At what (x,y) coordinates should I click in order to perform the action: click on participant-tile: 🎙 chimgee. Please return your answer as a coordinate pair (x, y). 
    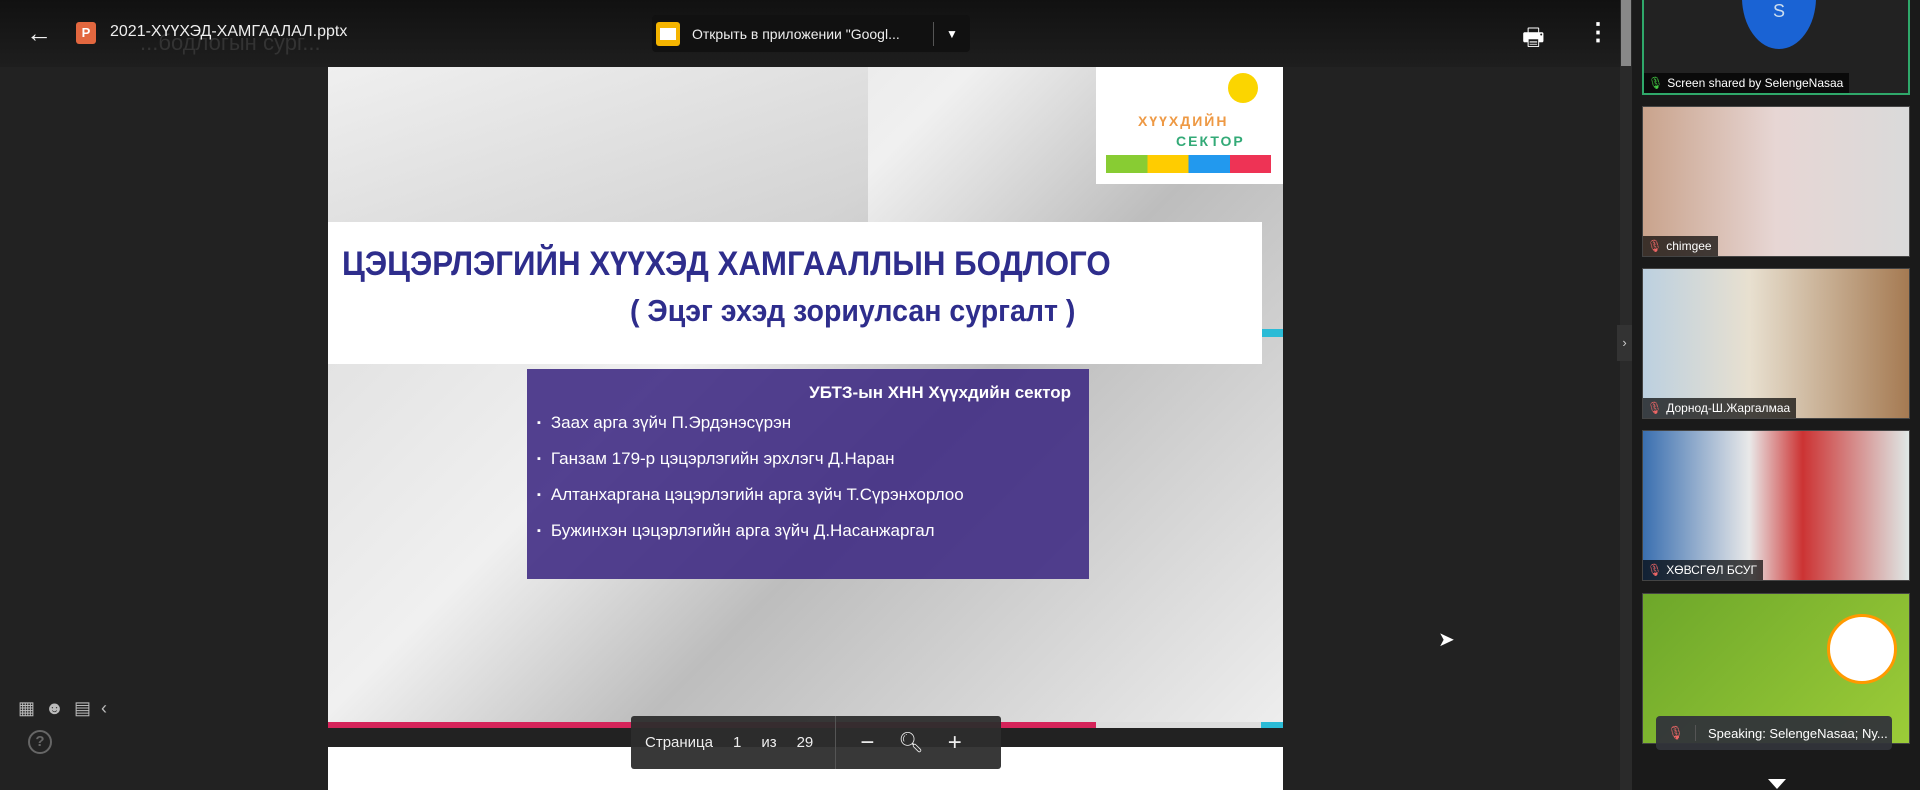
    Looking at the image, I should click on (1776, 181).